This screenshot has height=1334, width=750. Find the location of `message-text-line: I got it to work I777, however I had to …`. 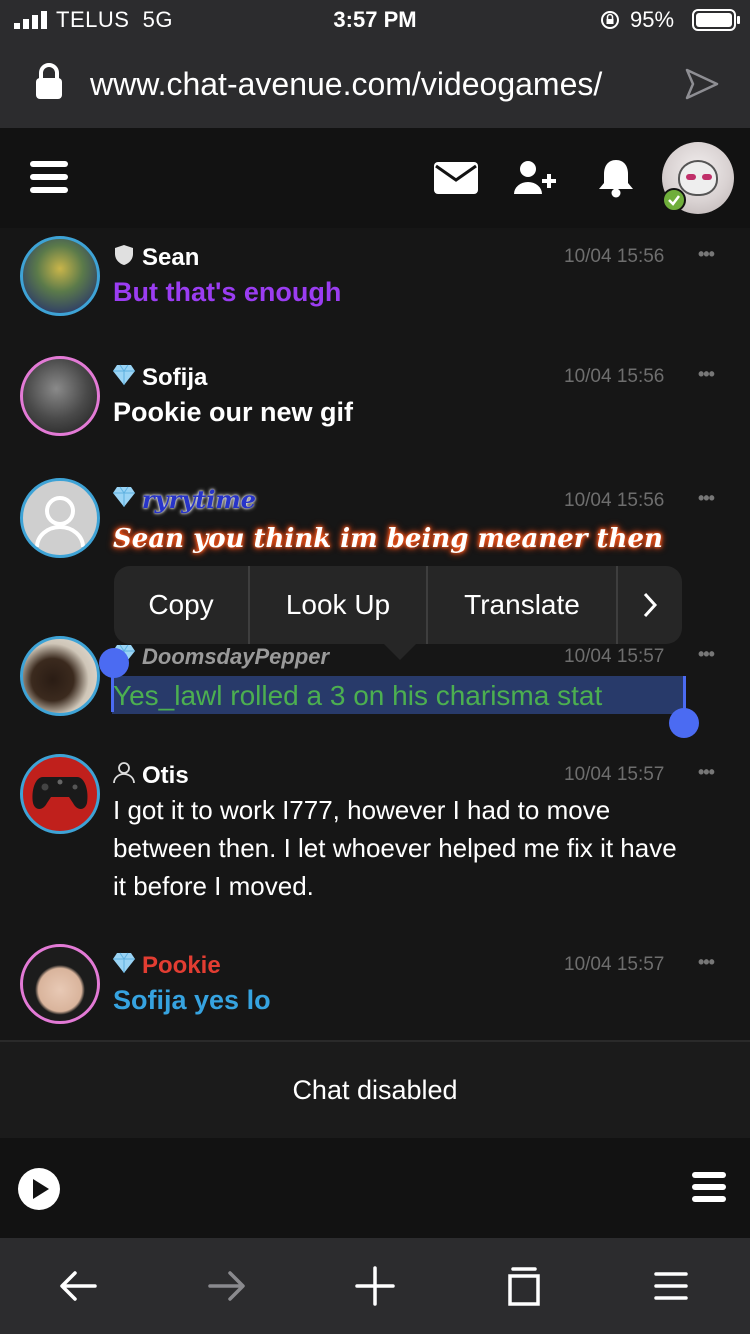

message-text-line: I got it to work I777, however I had to … is located at coordinates (362, 810).